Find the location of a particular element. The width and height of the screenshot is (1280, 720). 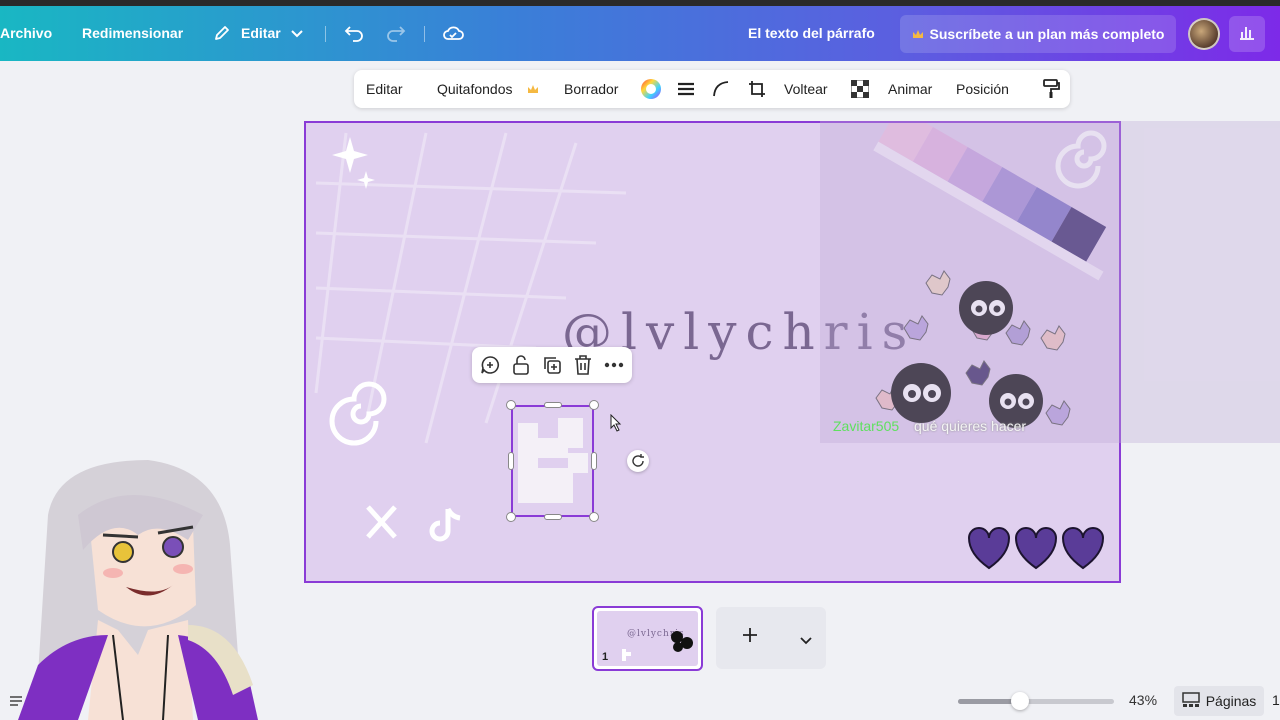

zoom-label: 43% is located at coordinates (1143, 700).